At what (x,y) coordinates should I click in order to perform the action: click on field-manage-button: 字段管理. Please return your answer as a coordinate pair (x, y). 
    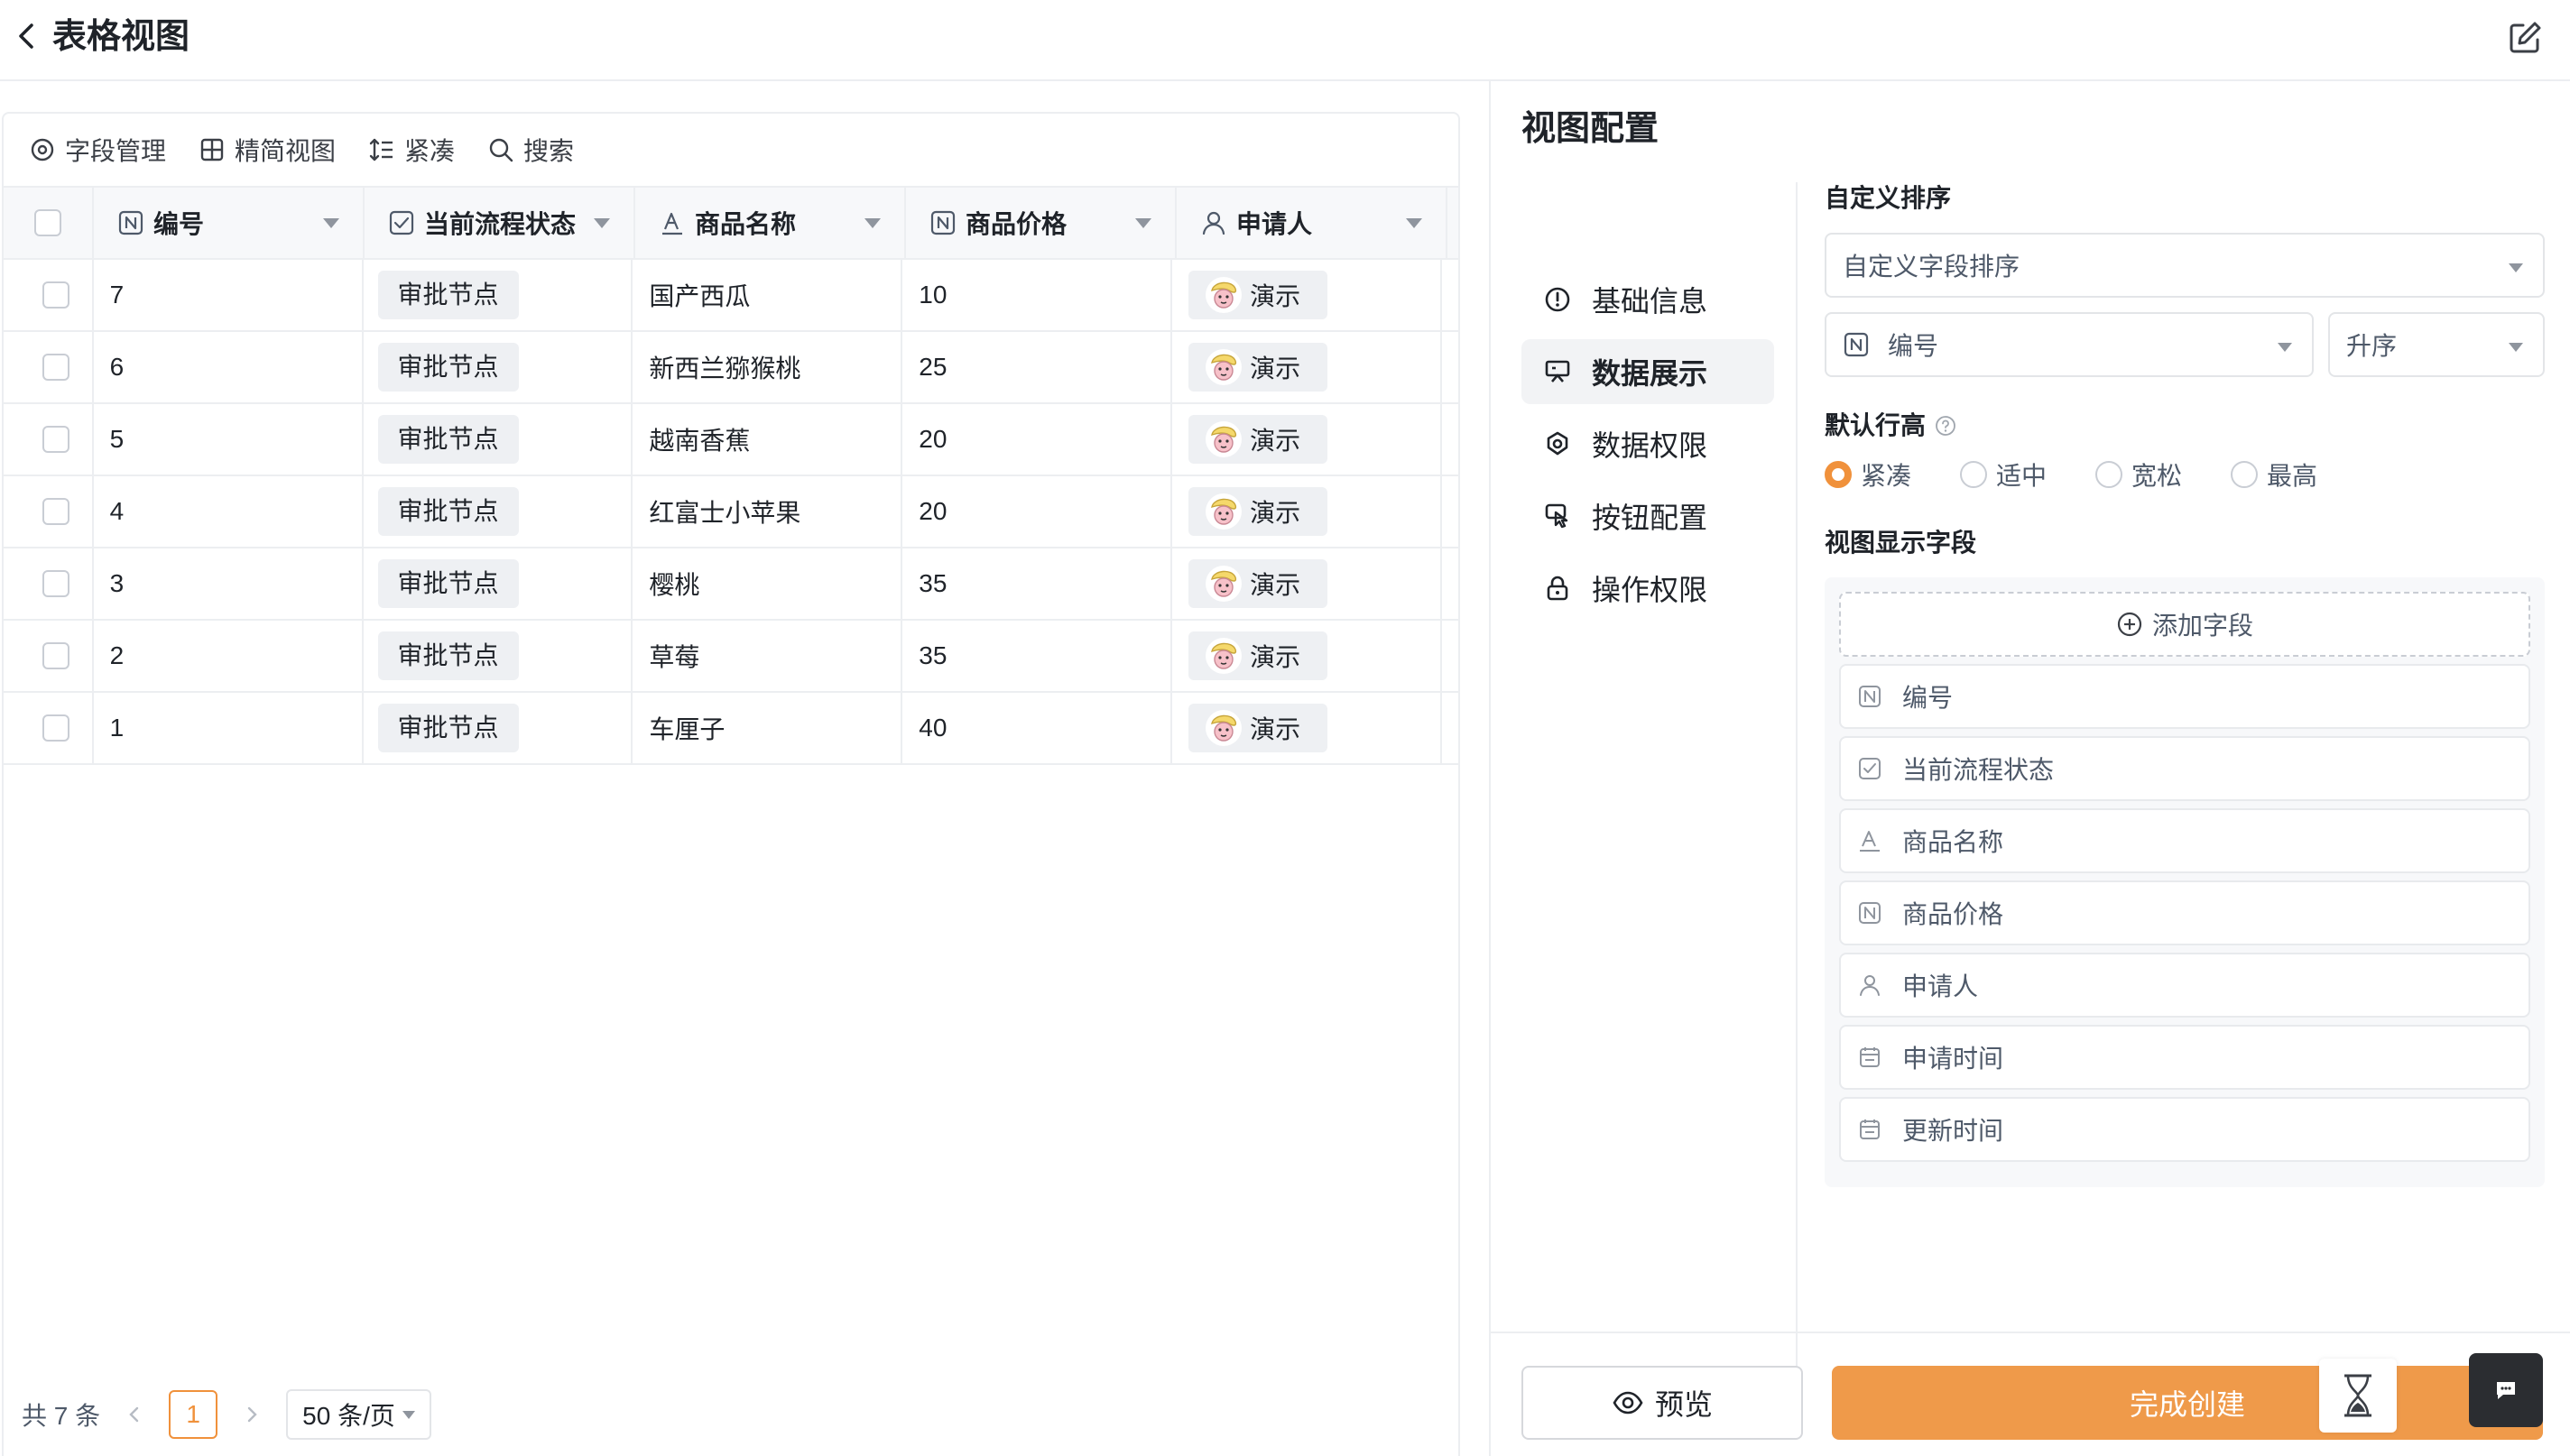
    Looking at the image, I should click on (97, 150).